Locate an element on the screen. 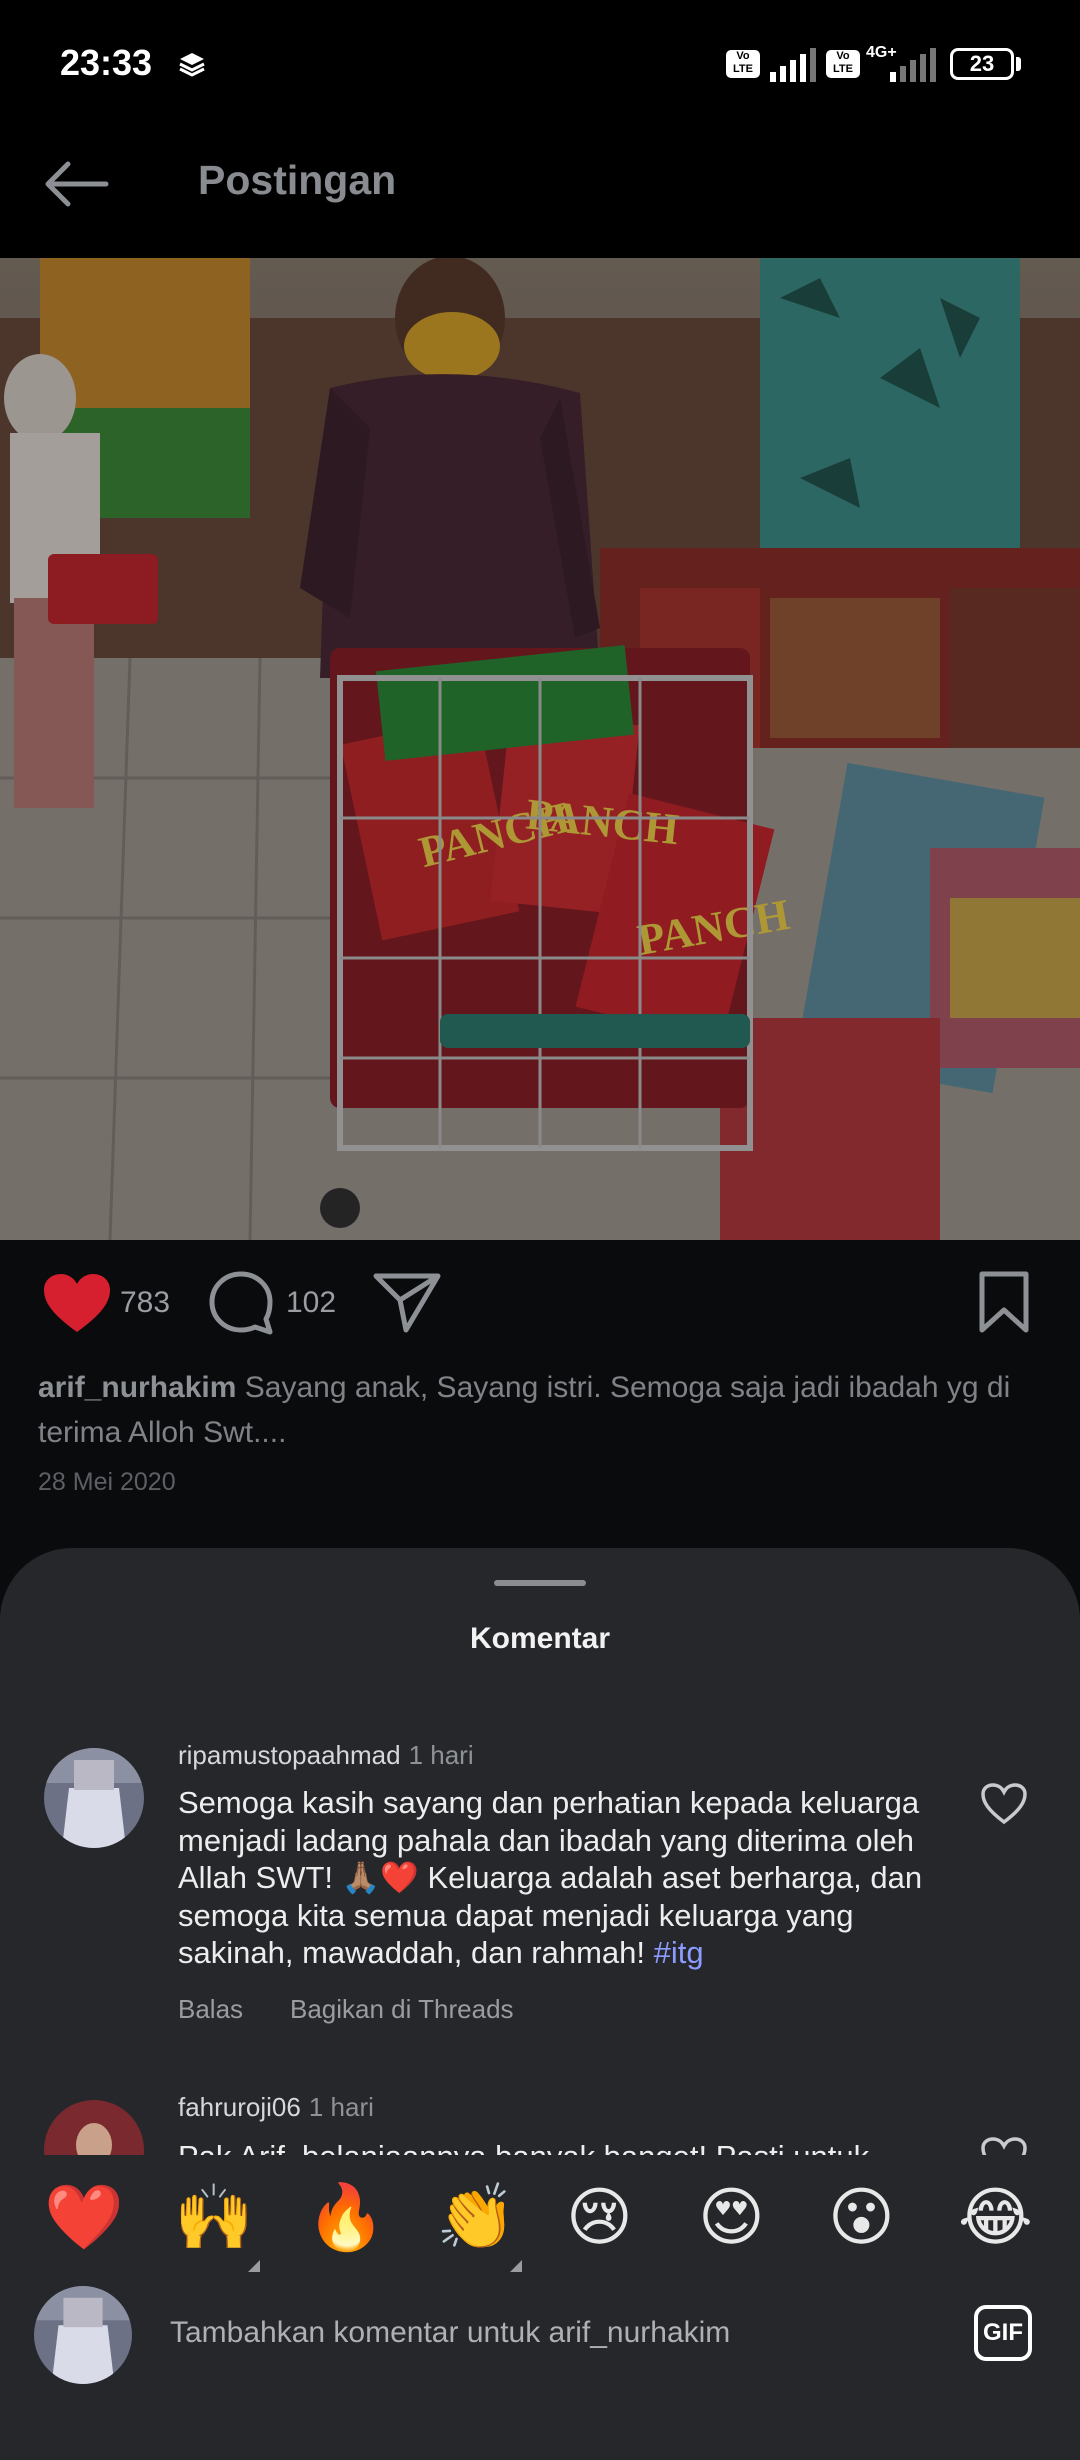 This screenshot has width=1080, height=2460. reaction-raised-hands-emoji: 🙌 is located at coordinates (214, 2218).